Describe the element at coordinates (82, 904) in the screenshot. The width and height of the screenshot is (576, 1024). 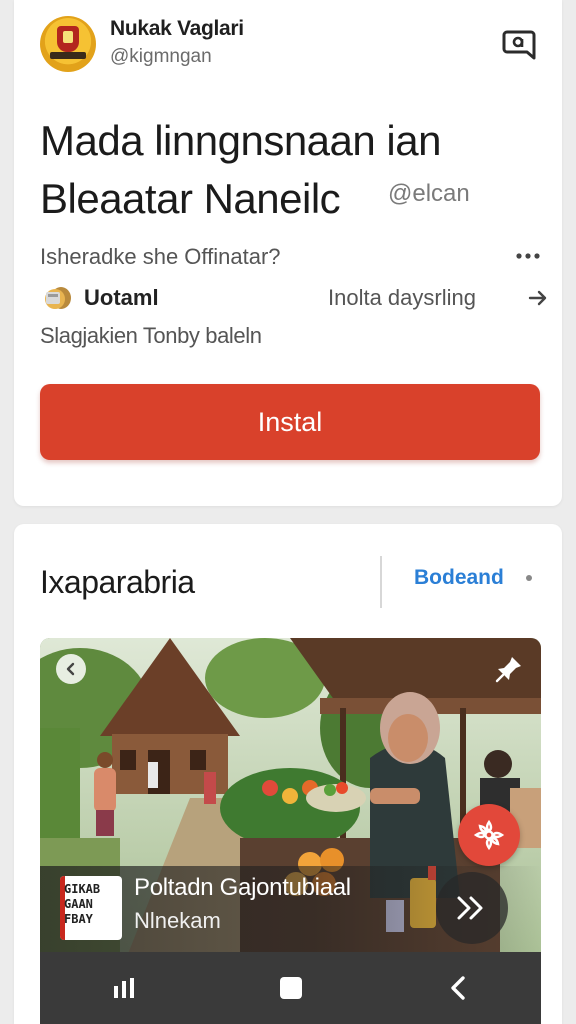
I see `channel-logo-text: GIKAB GAAN FBAY` at that location.